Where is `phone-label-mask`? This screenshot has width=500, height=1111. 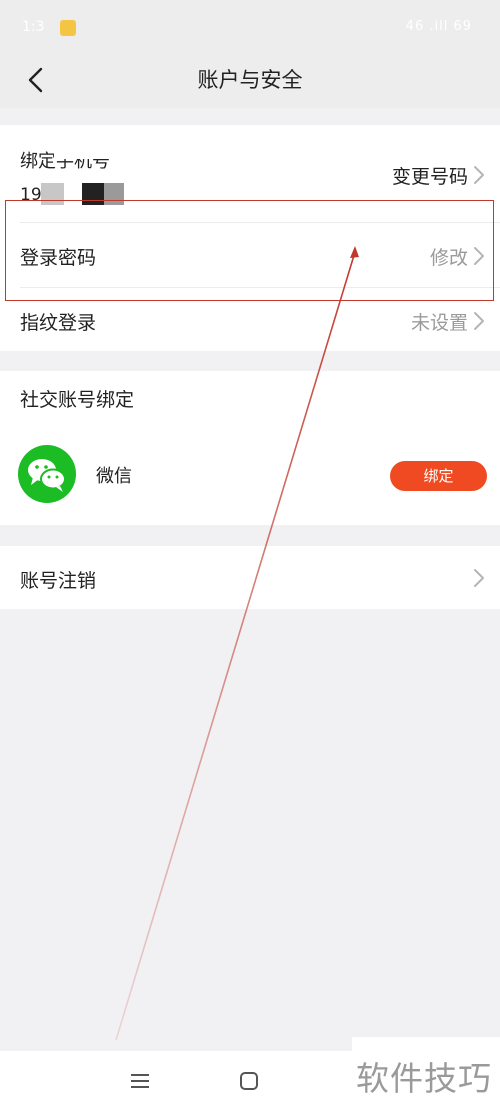
phone-label-mask is located at coordinates (89, 152).